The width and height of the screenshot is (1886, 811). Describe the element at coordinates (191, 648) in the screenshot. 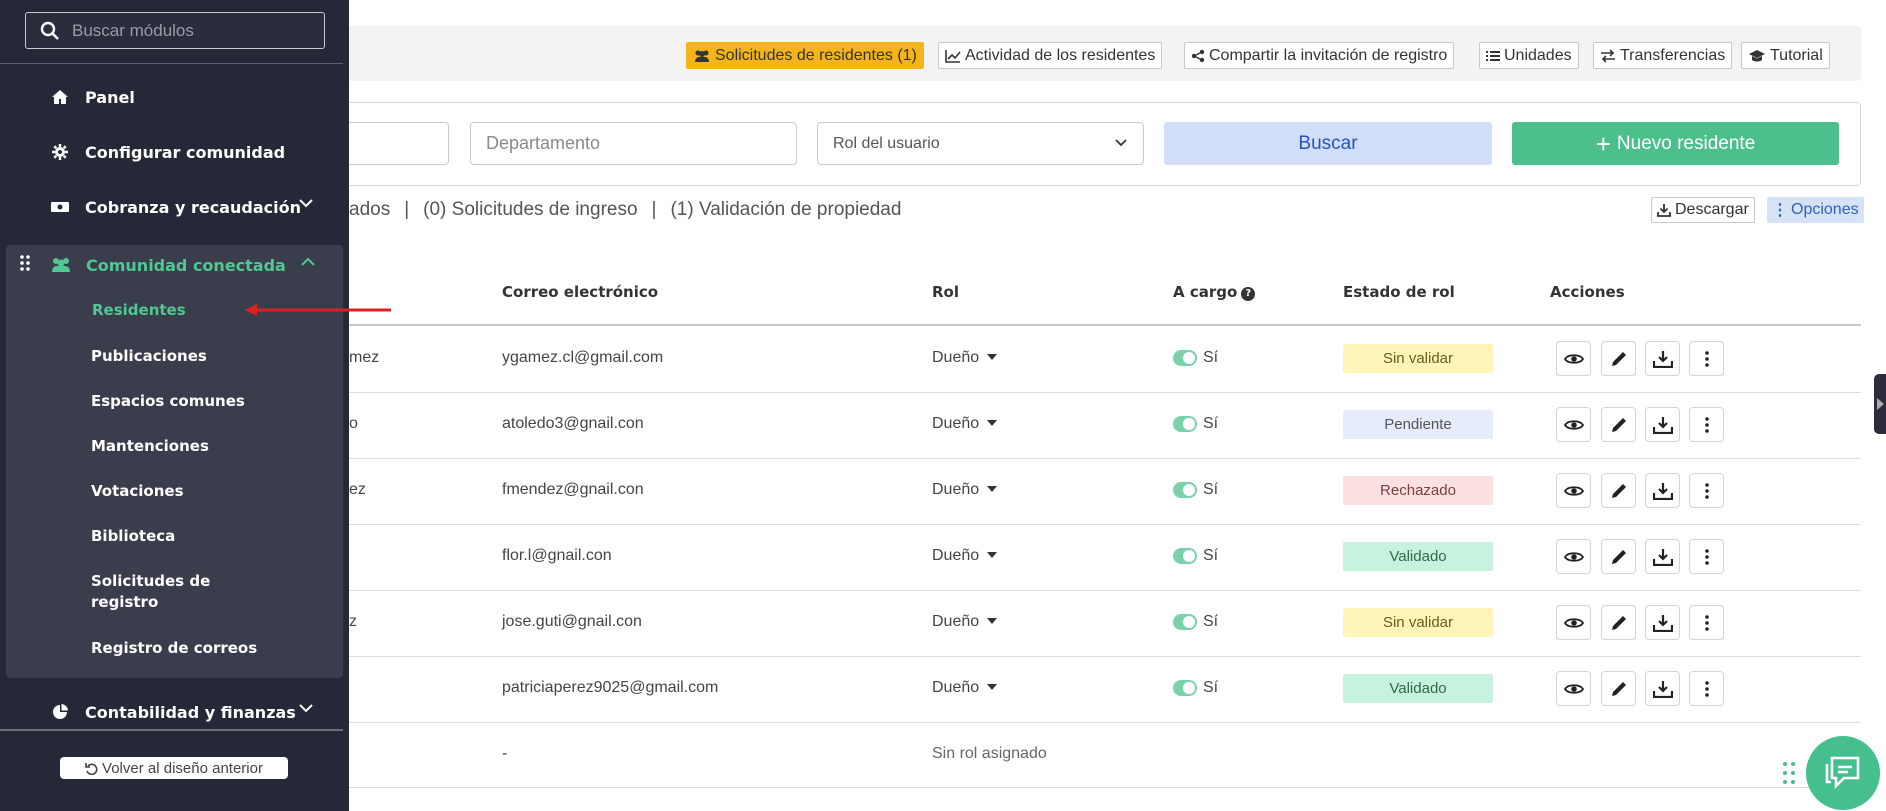

I see `sidebar-subitem-email-log: Registro de correos` at that location.